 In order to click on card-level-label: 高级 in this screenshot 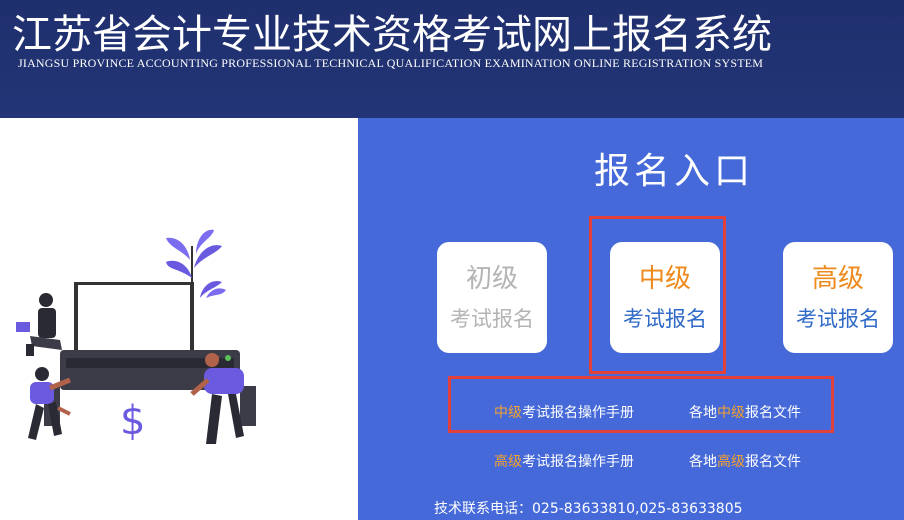, I will do `click(837, 279)`.